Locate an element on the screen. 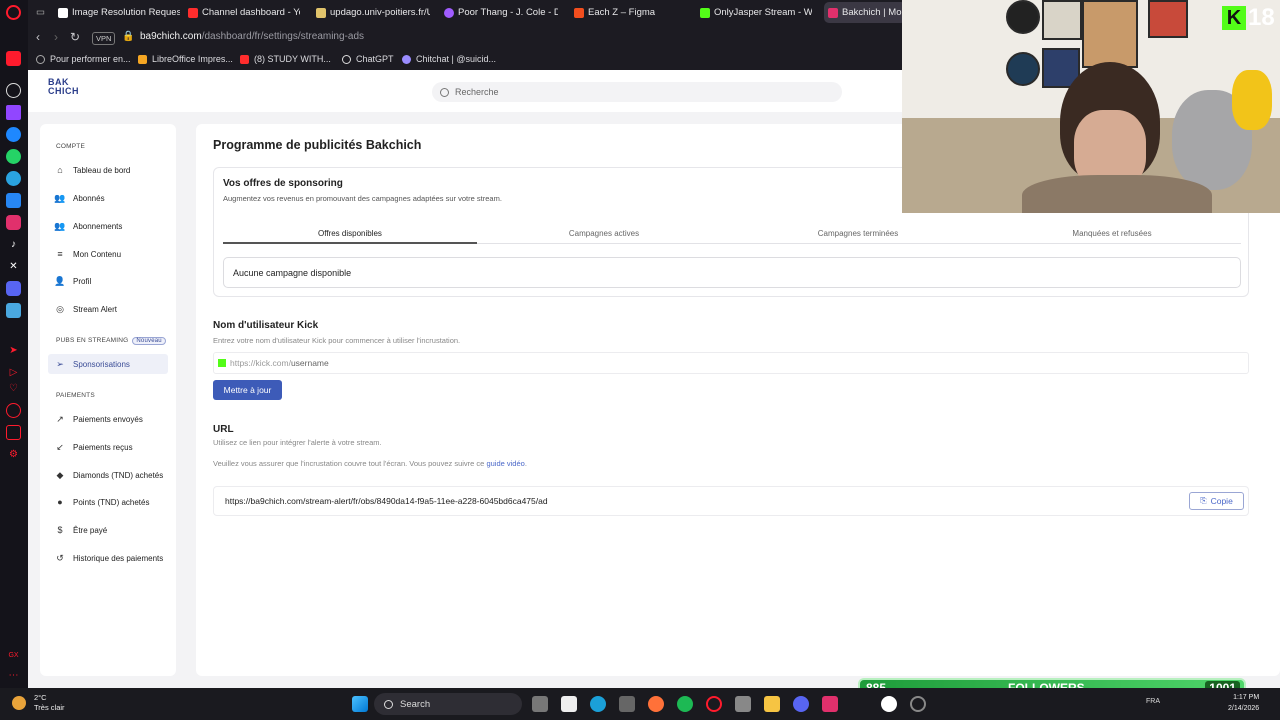 This screenshot has width=1280, height=720. tab-6-active: Bakchich | Mon is located at coordinates (865, 12).